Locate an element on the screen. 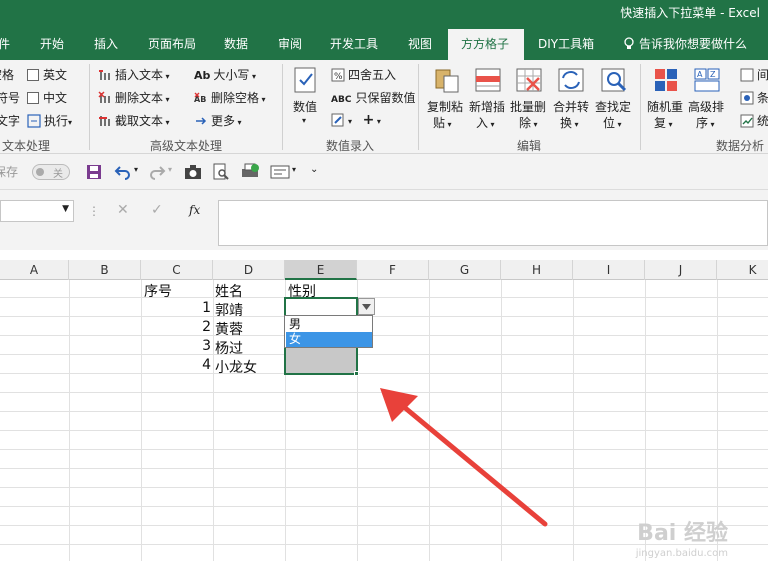 The image size is (768, 561). dropdown-arrow-button is located at coordinates (366, 306).